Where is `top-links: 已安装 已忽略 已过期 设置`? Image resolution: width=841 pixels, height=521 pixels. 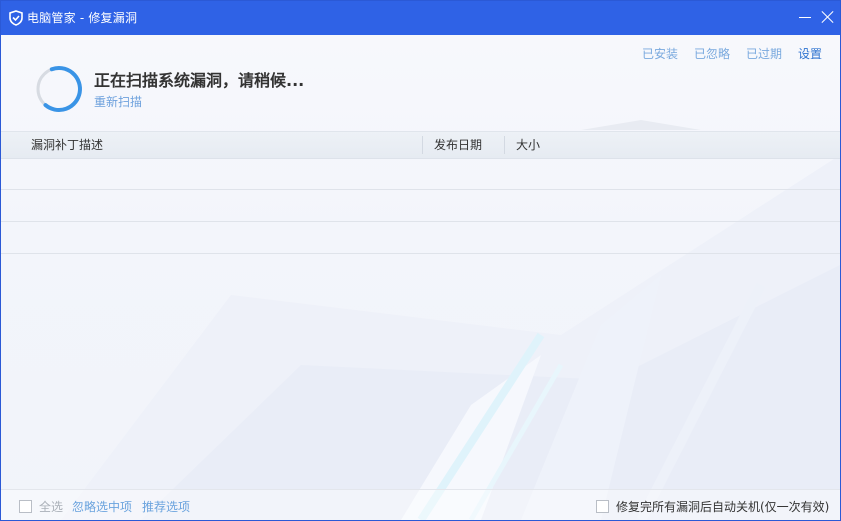
top-links: 已安装 已忽略 已过期 设置 is located at coordinates (732, 53).